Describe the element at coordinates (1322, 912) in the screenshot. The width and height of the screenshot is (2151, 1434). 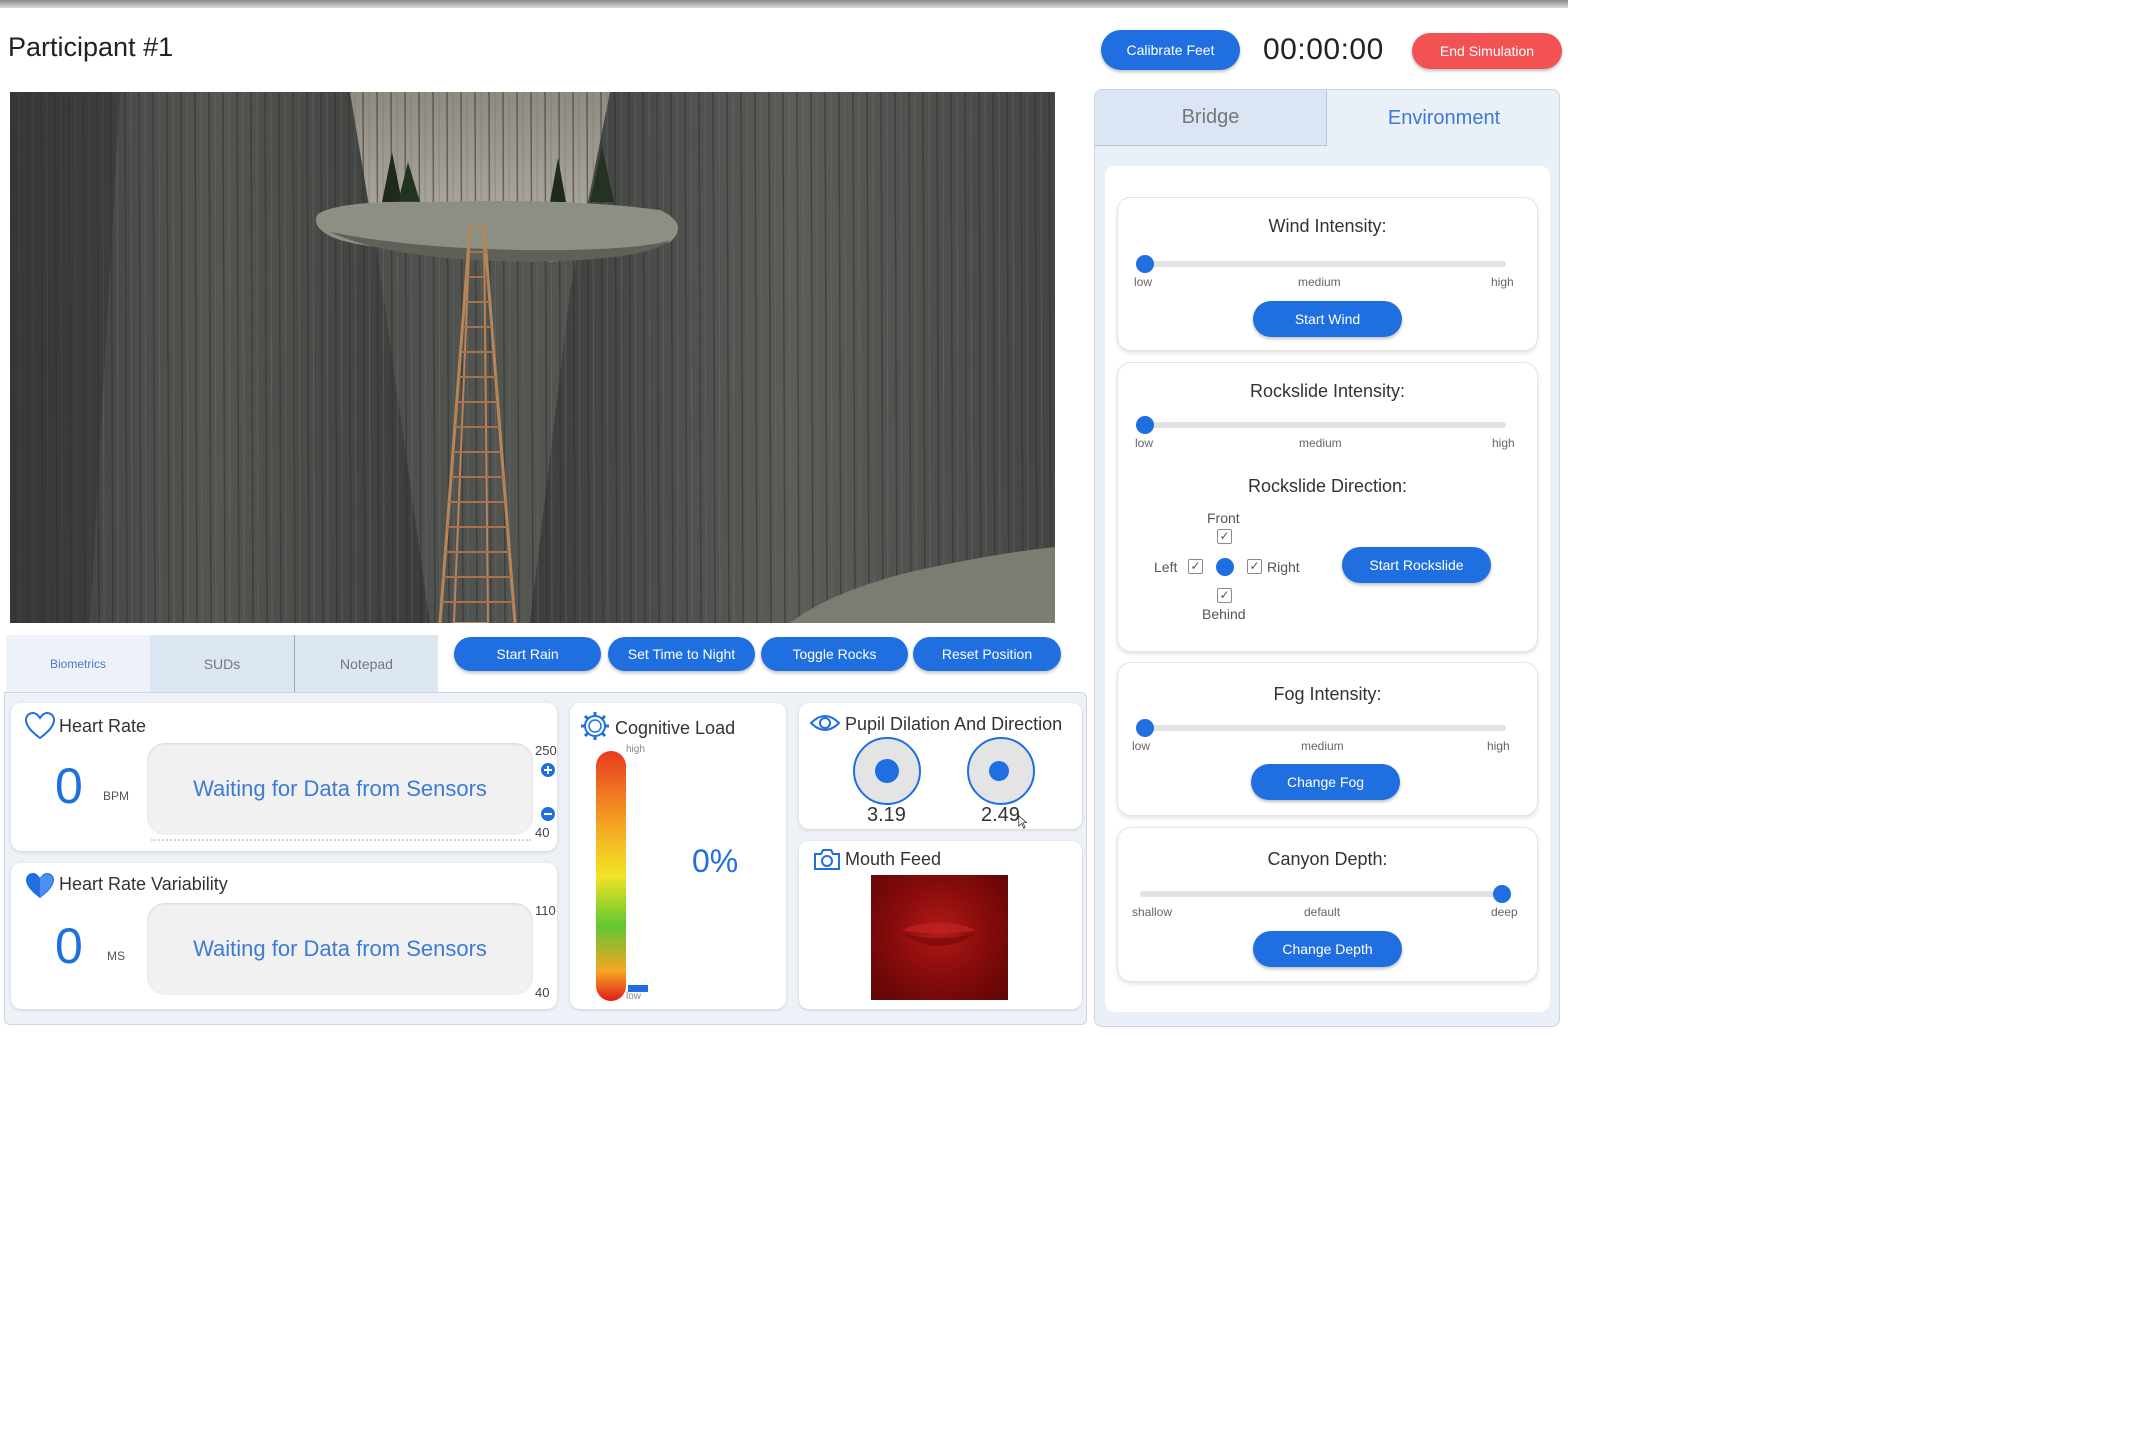
I see `depth-label-default: default` at that location.